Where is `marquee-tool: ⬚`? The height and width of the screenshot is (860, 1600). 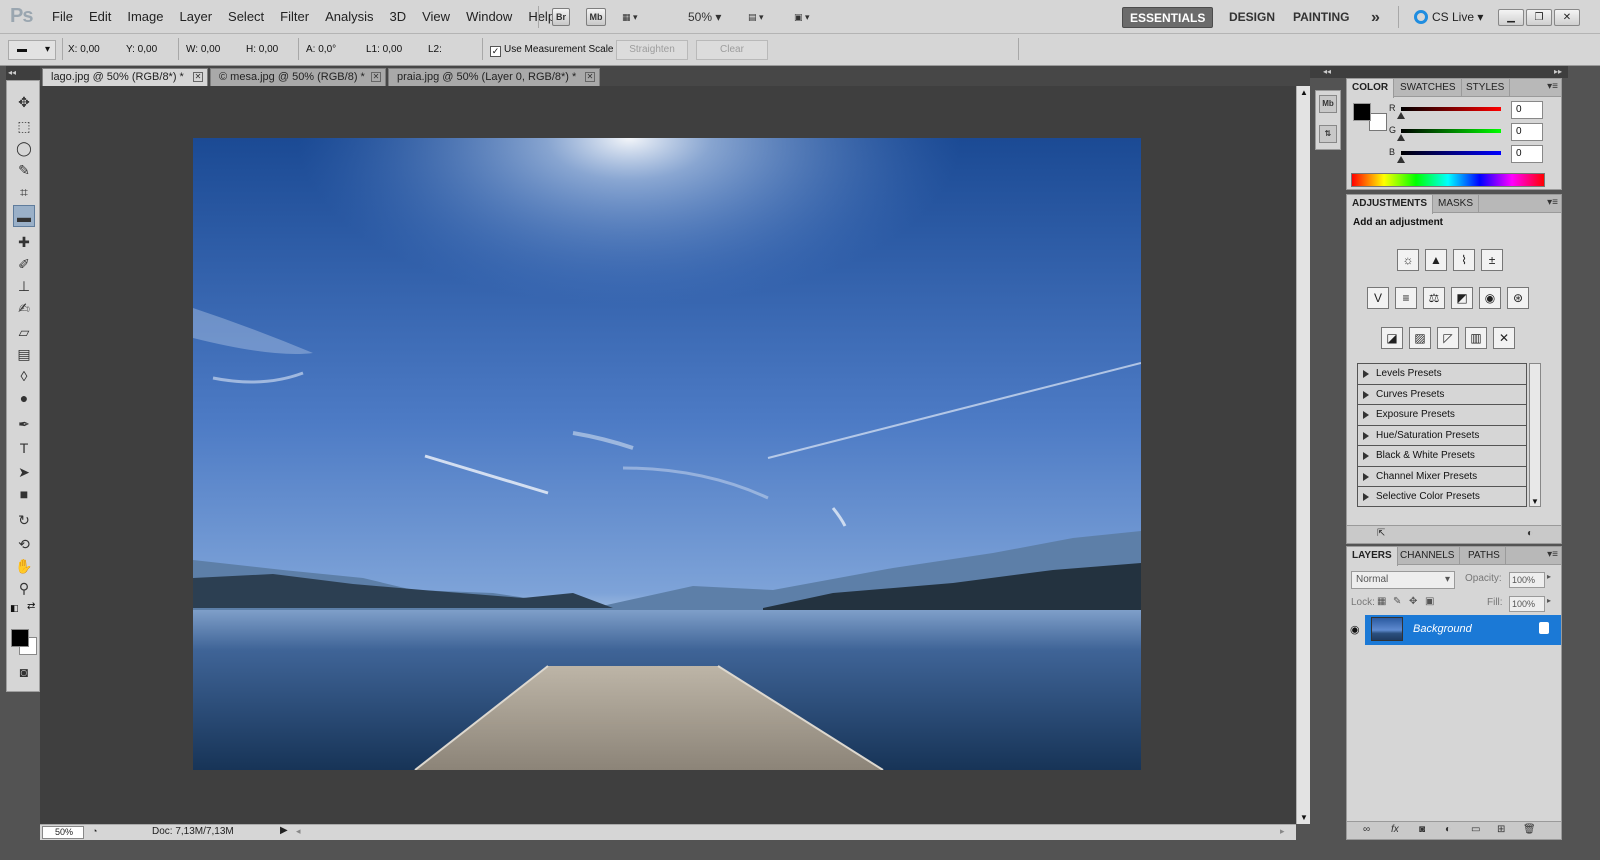 marquee-tool: ⬚ is located at coordinates (24, 126).